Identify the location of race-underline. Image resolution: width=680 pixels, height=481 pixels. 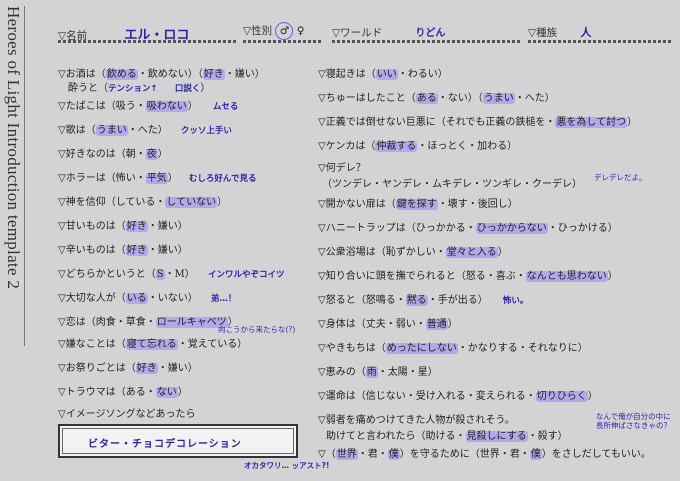
(600, 41).